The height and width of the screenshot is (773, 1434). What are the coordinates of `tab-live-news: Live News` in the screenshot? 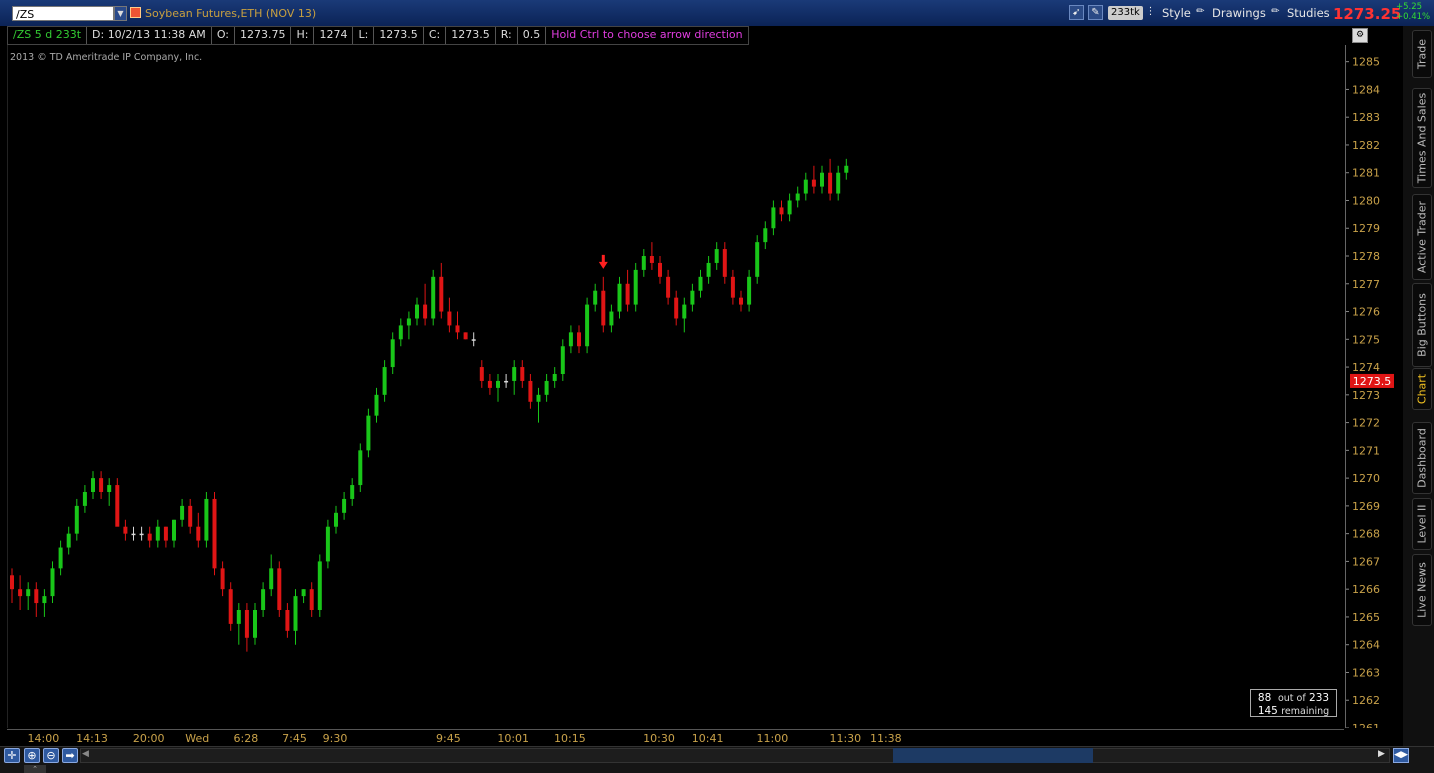 It's located at (1422, 590).